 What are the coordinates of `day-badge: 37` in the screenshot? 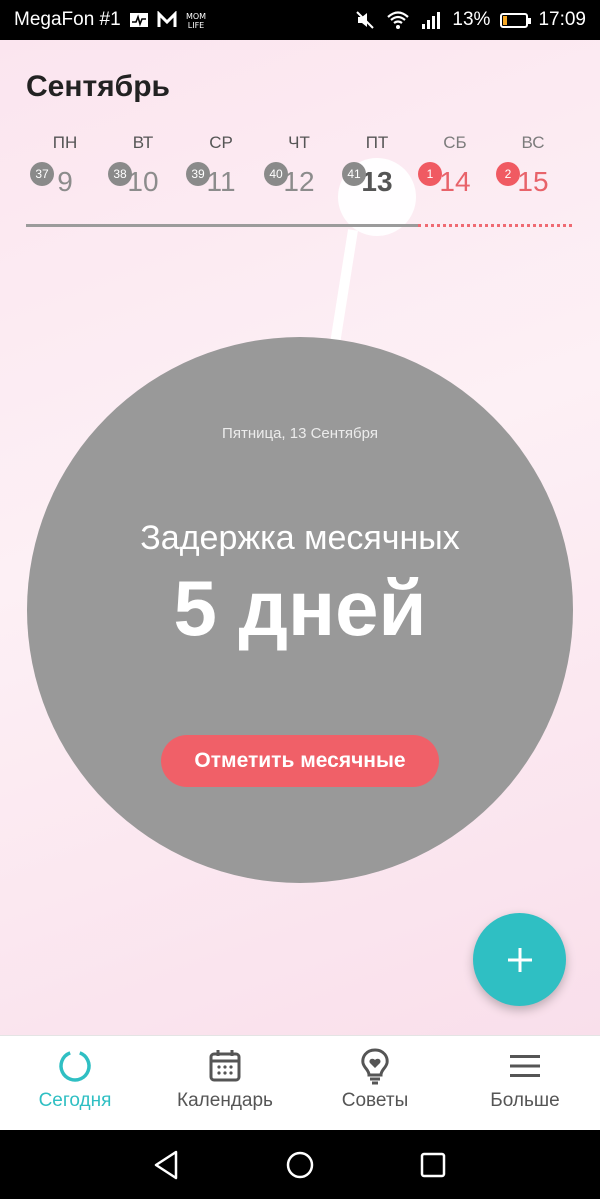 It's located at (42, 174).